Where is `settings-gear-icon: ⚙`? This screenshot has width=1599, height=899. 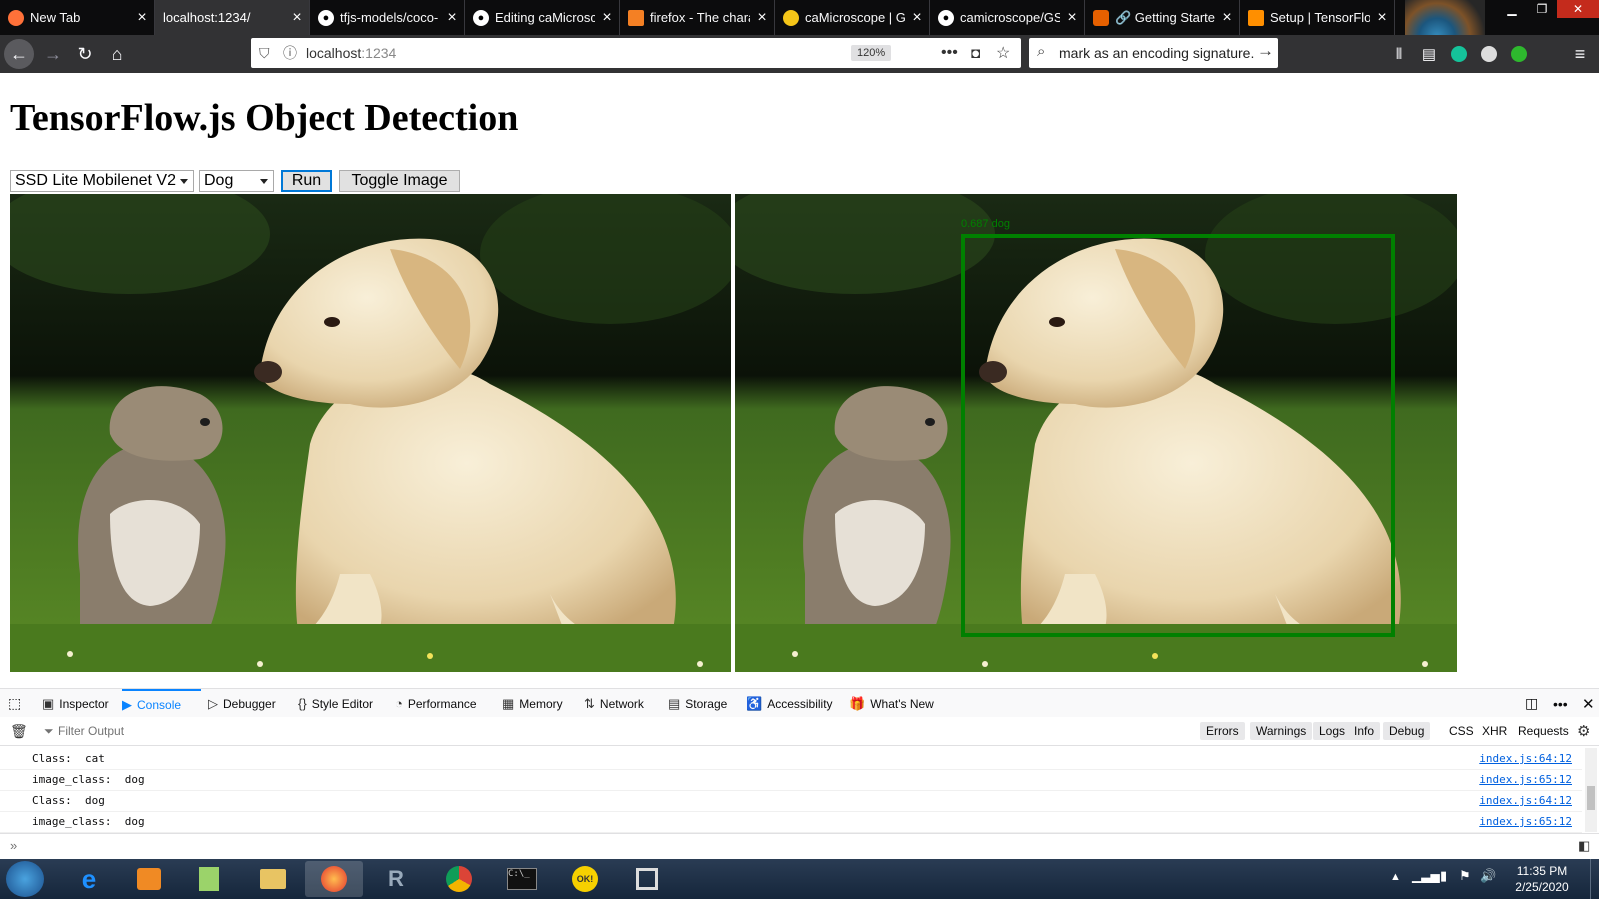 settings-gear-icon: ⚙ is located at coordinates (1583, 731).